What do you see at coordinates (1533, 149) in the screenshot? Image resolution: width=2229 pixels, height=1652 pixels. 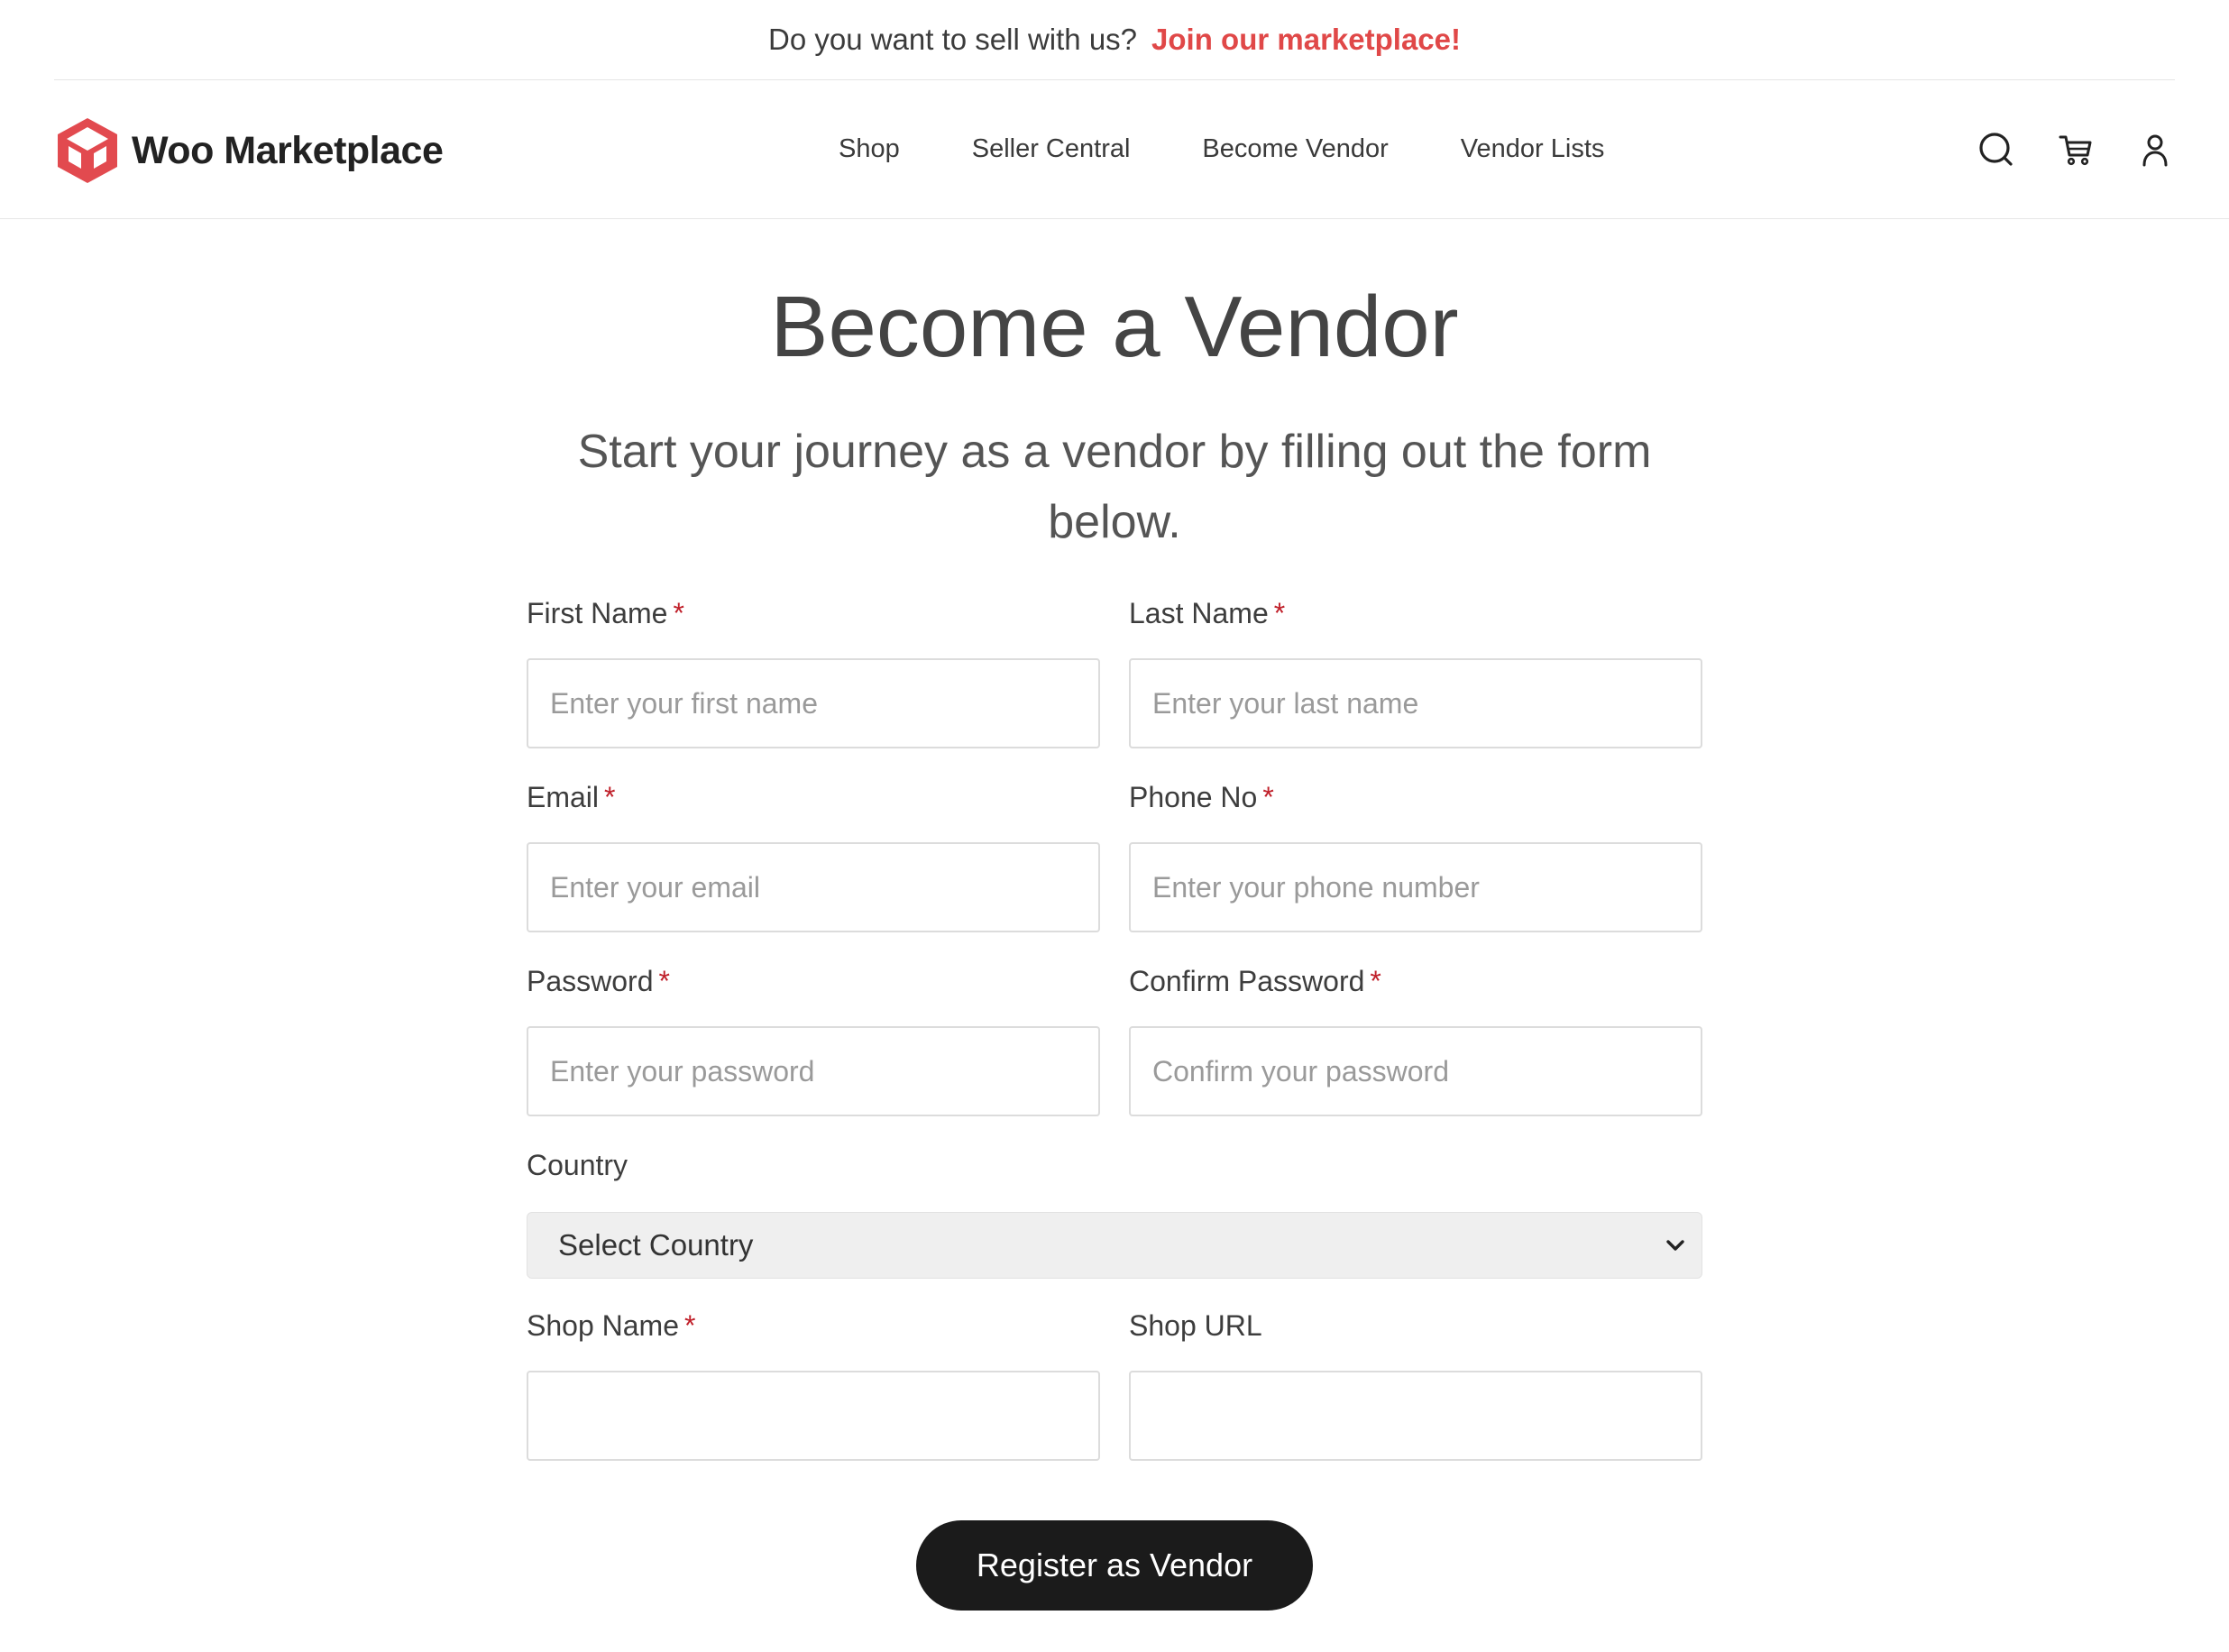 I see `nav-vendor-lists: Vendor Lists` at bounding box center [1533, 149].